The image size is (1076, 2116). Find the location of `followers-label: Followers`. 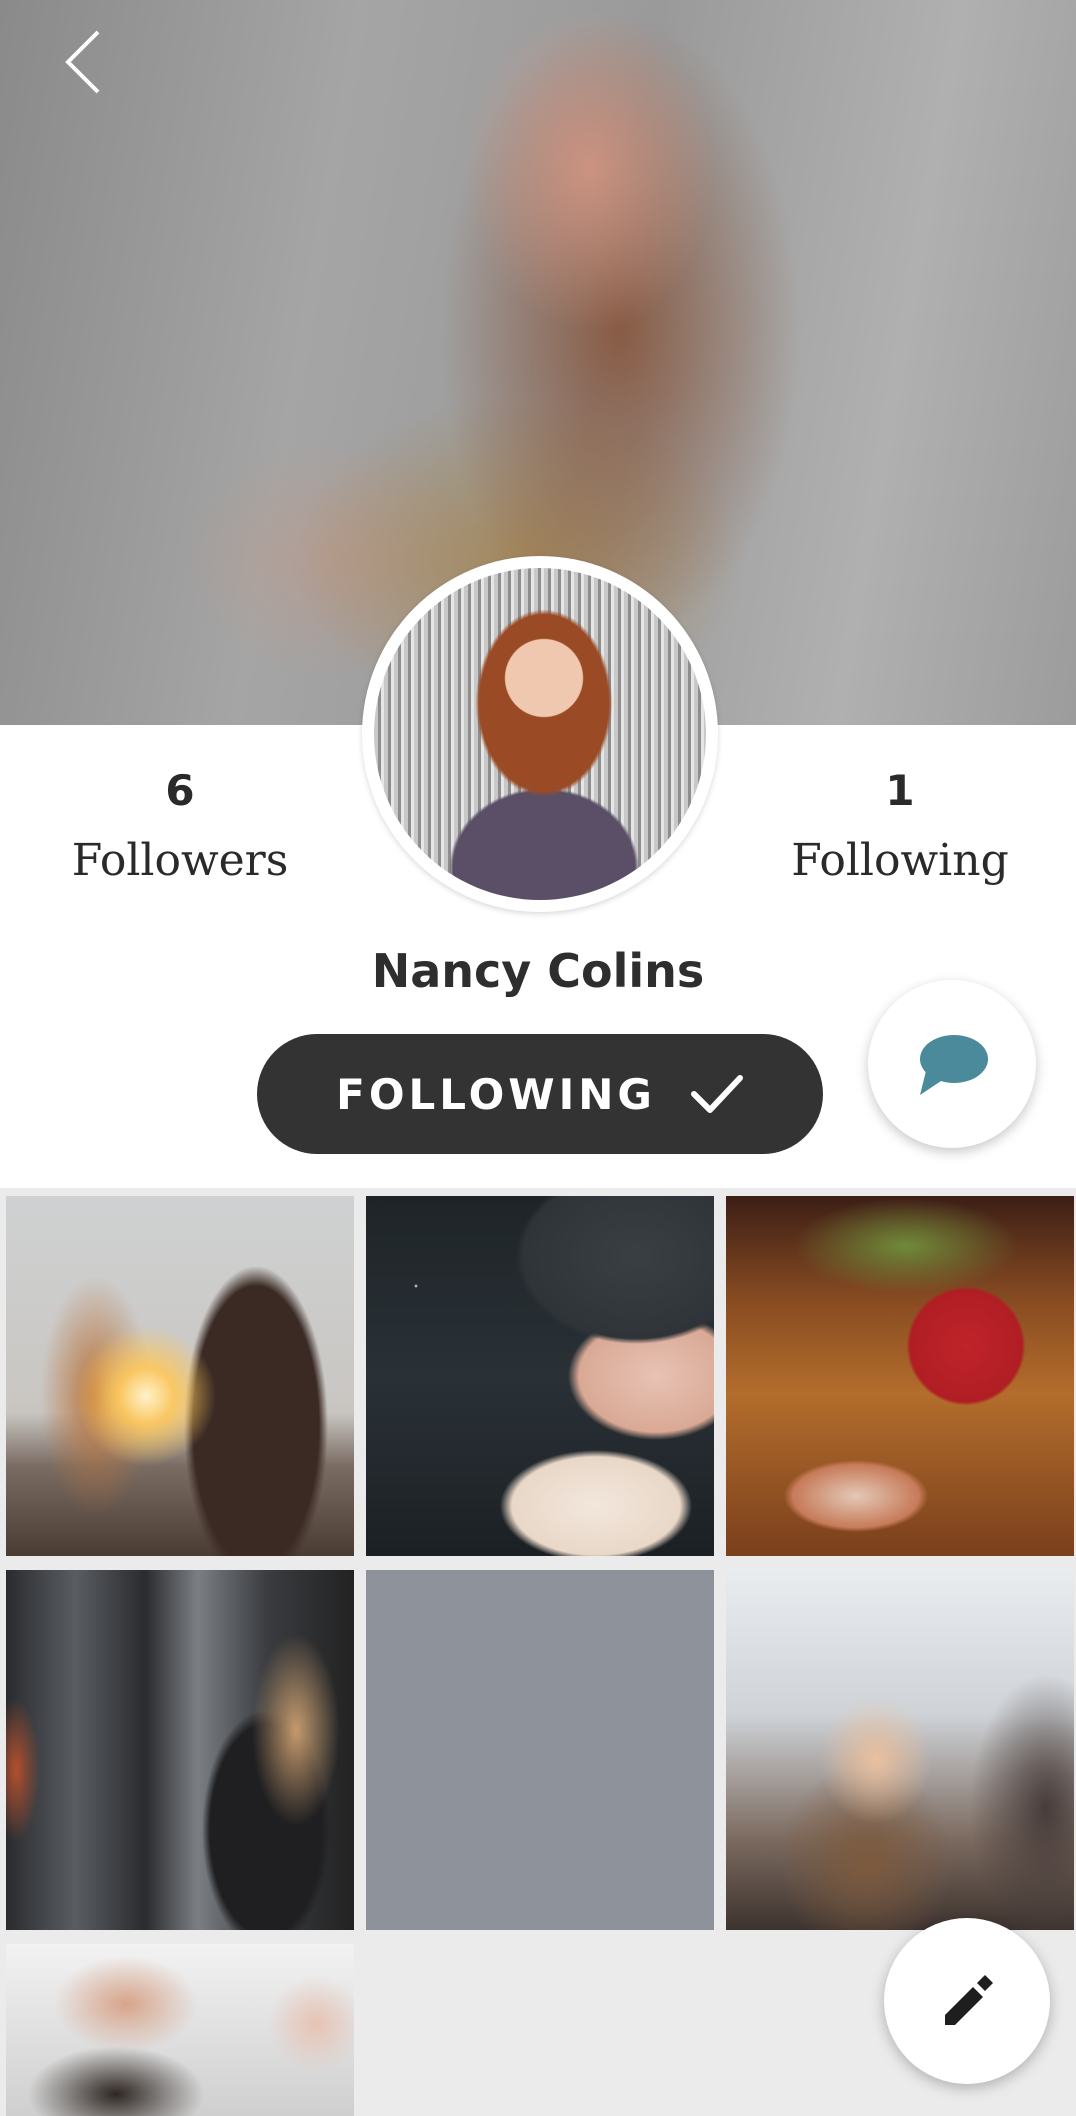

followers-label: Followers is located at coordinates (180, 860).